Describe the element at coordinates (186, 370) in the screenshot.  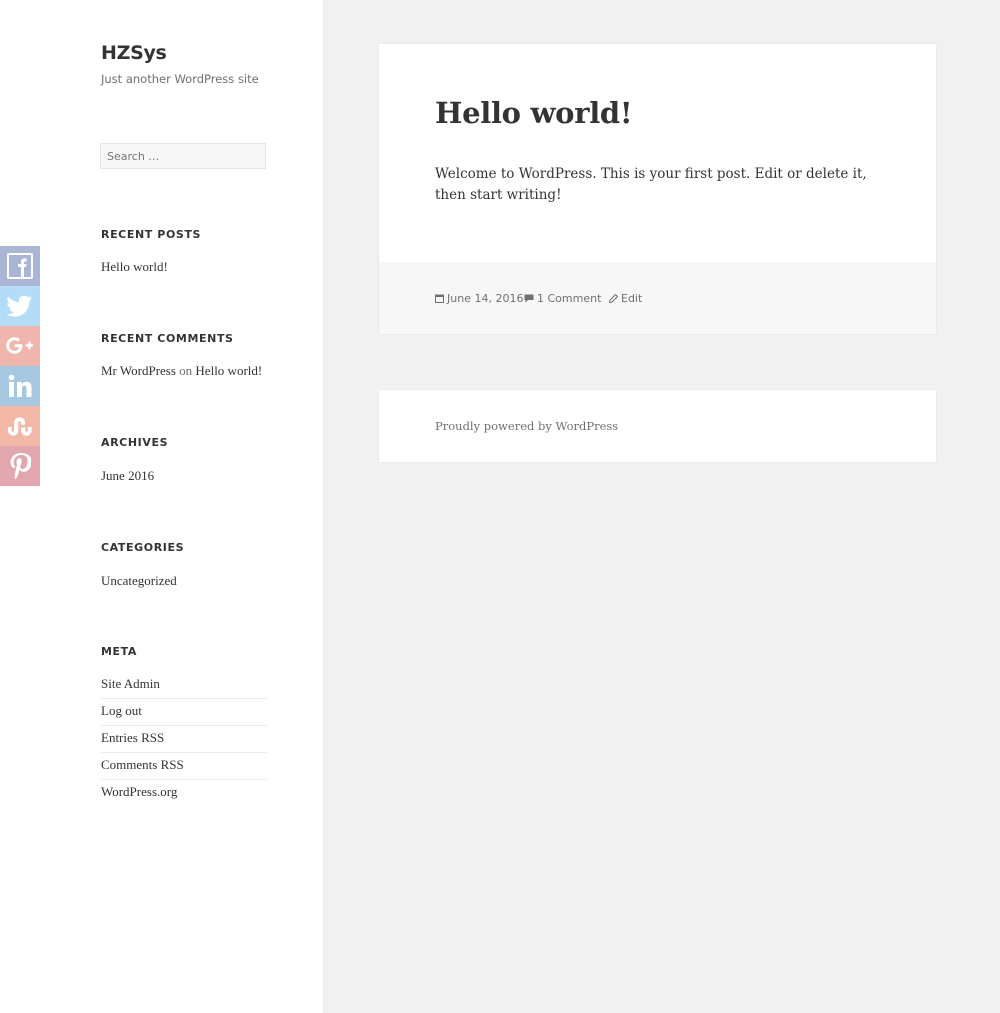
I see `comment-connector: on` at that location.